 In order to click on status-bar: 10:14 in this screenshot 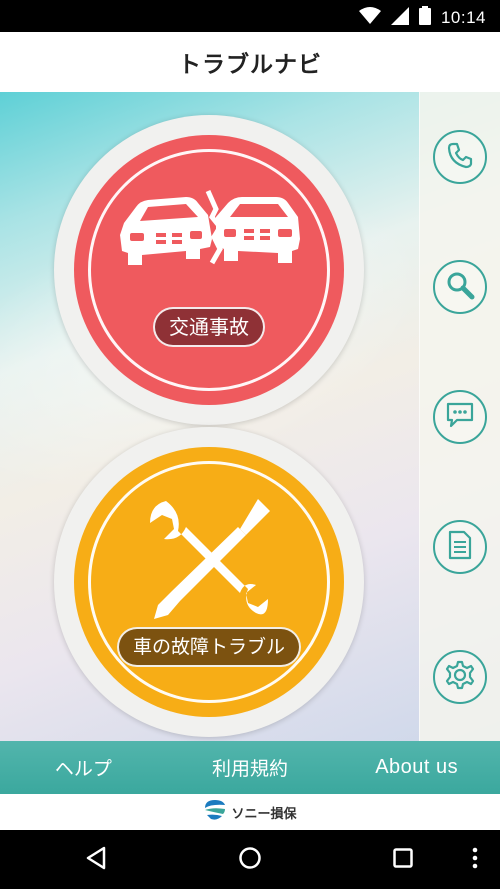, I will do `click(250, 16)`.